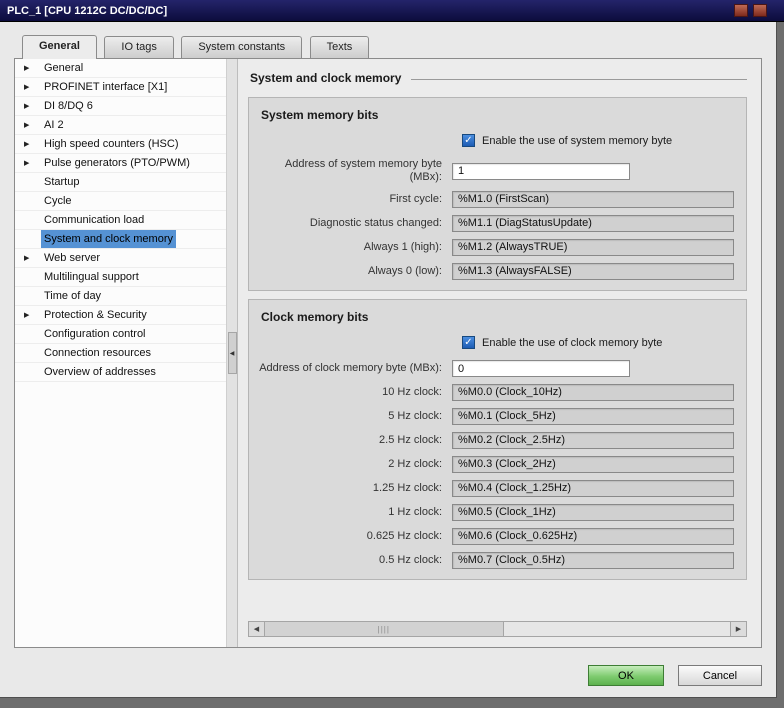  Describe the element at coordinates (326, 78) in the screenshot. I see `page-title: System and clock memory` at that location.